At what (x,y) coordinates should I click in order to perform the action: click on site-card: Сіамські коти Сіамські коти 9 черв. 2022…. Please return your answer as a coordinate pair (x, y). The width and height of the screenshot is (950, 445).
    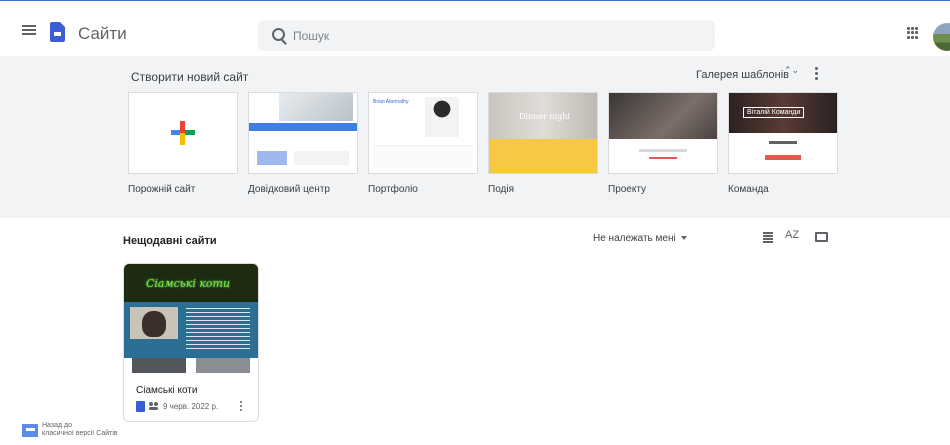
    Looking at the image, I should click on (191, 342).